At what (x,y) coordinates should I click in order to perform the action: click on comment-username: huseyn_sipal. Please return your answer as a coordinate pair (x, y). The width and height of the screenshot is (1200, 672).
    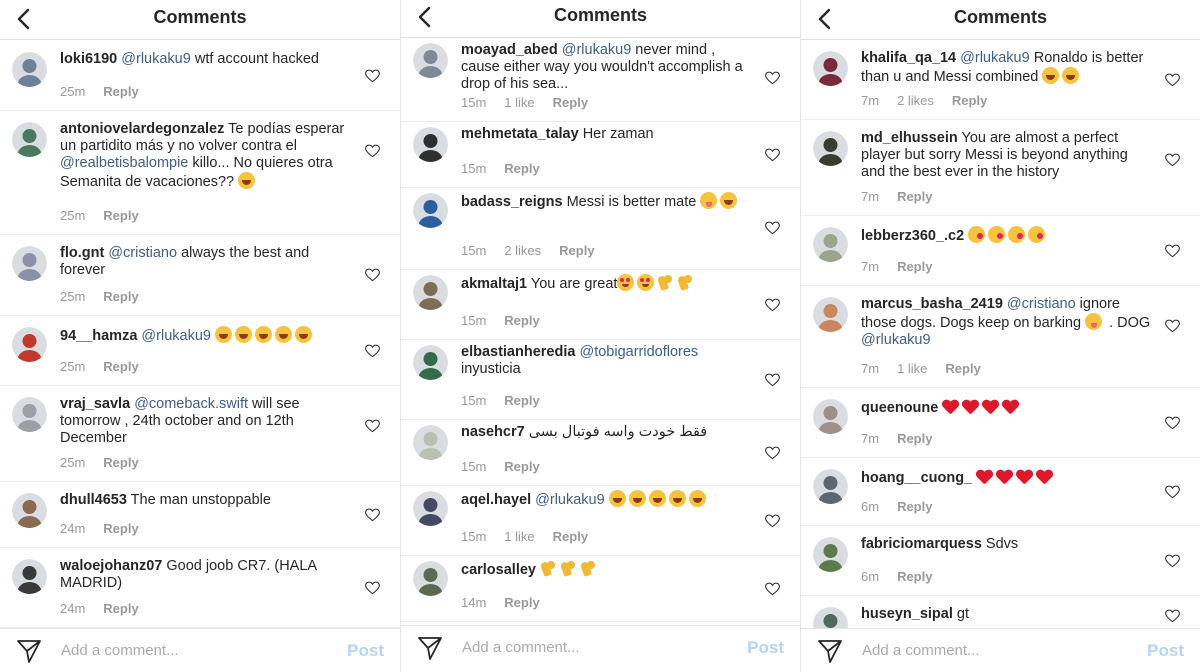
    Looking at the image, I should click on (907, 614).